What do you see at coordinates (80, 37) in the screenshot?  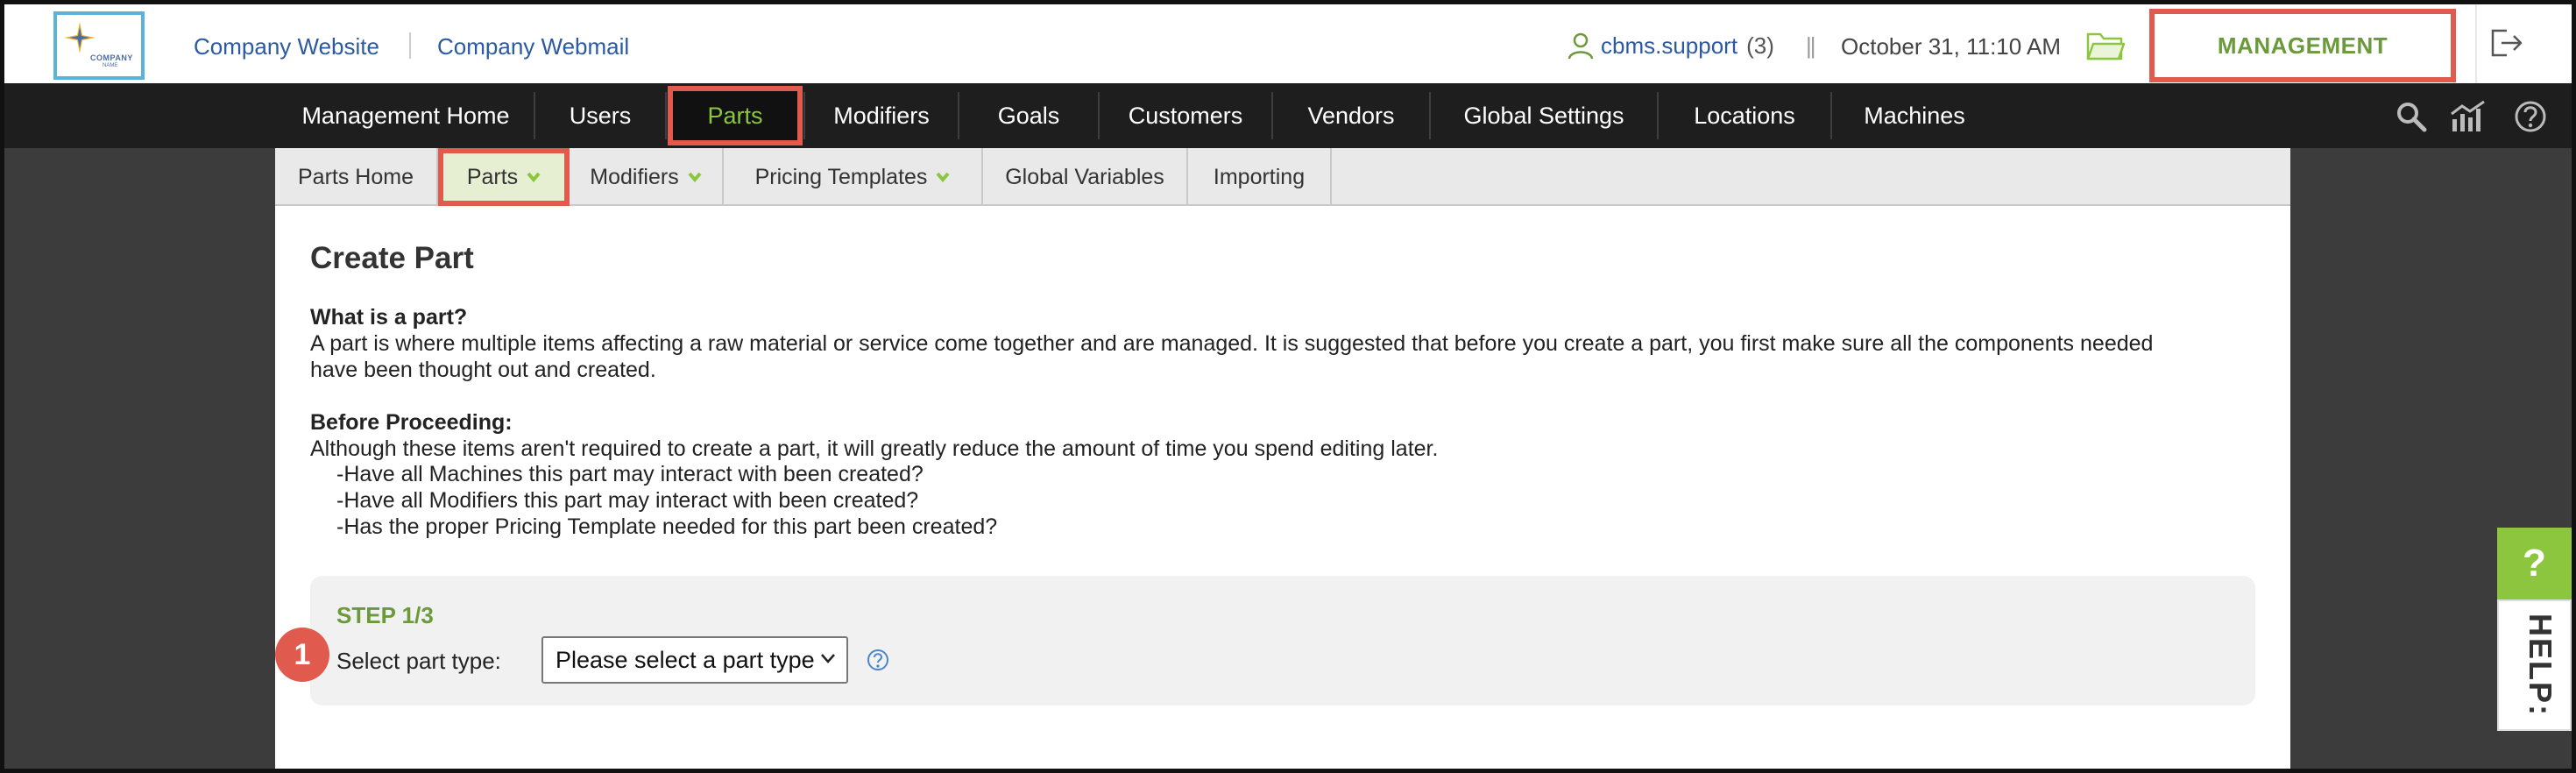 I see `logo-star-icon` at bounding box center [80, 37].